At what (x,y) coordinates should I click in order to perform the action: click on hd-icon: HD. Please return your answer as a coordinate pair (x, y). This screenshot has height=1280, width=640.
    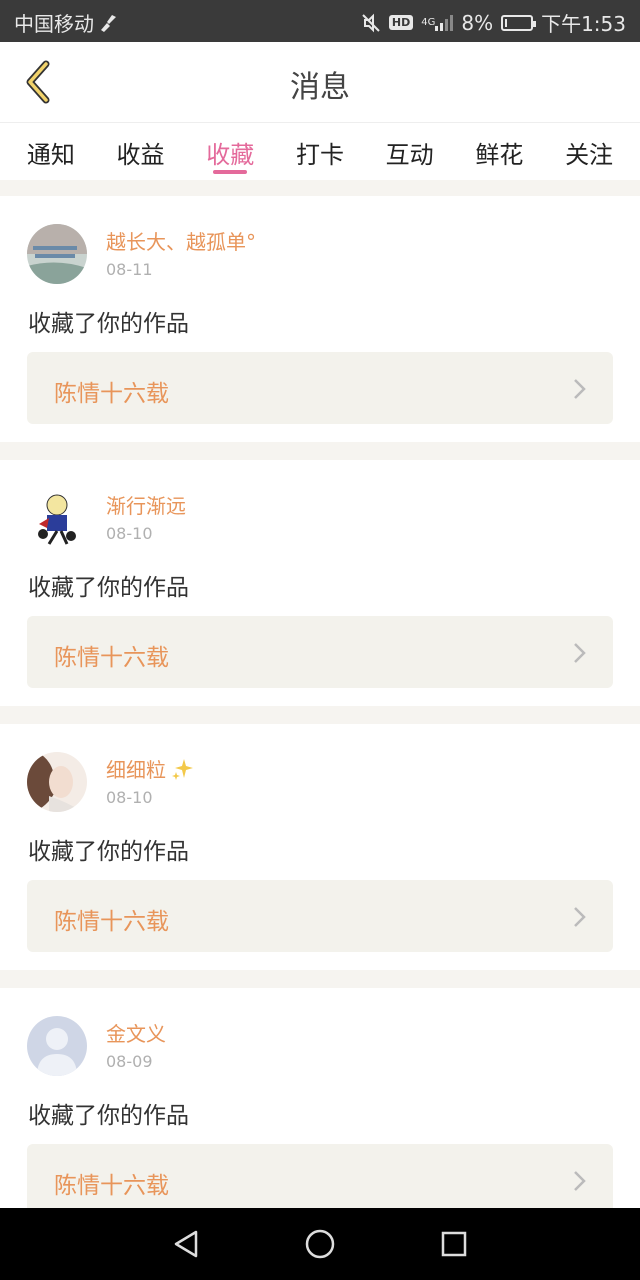
    Looking at the image, I should click on (401, 22).